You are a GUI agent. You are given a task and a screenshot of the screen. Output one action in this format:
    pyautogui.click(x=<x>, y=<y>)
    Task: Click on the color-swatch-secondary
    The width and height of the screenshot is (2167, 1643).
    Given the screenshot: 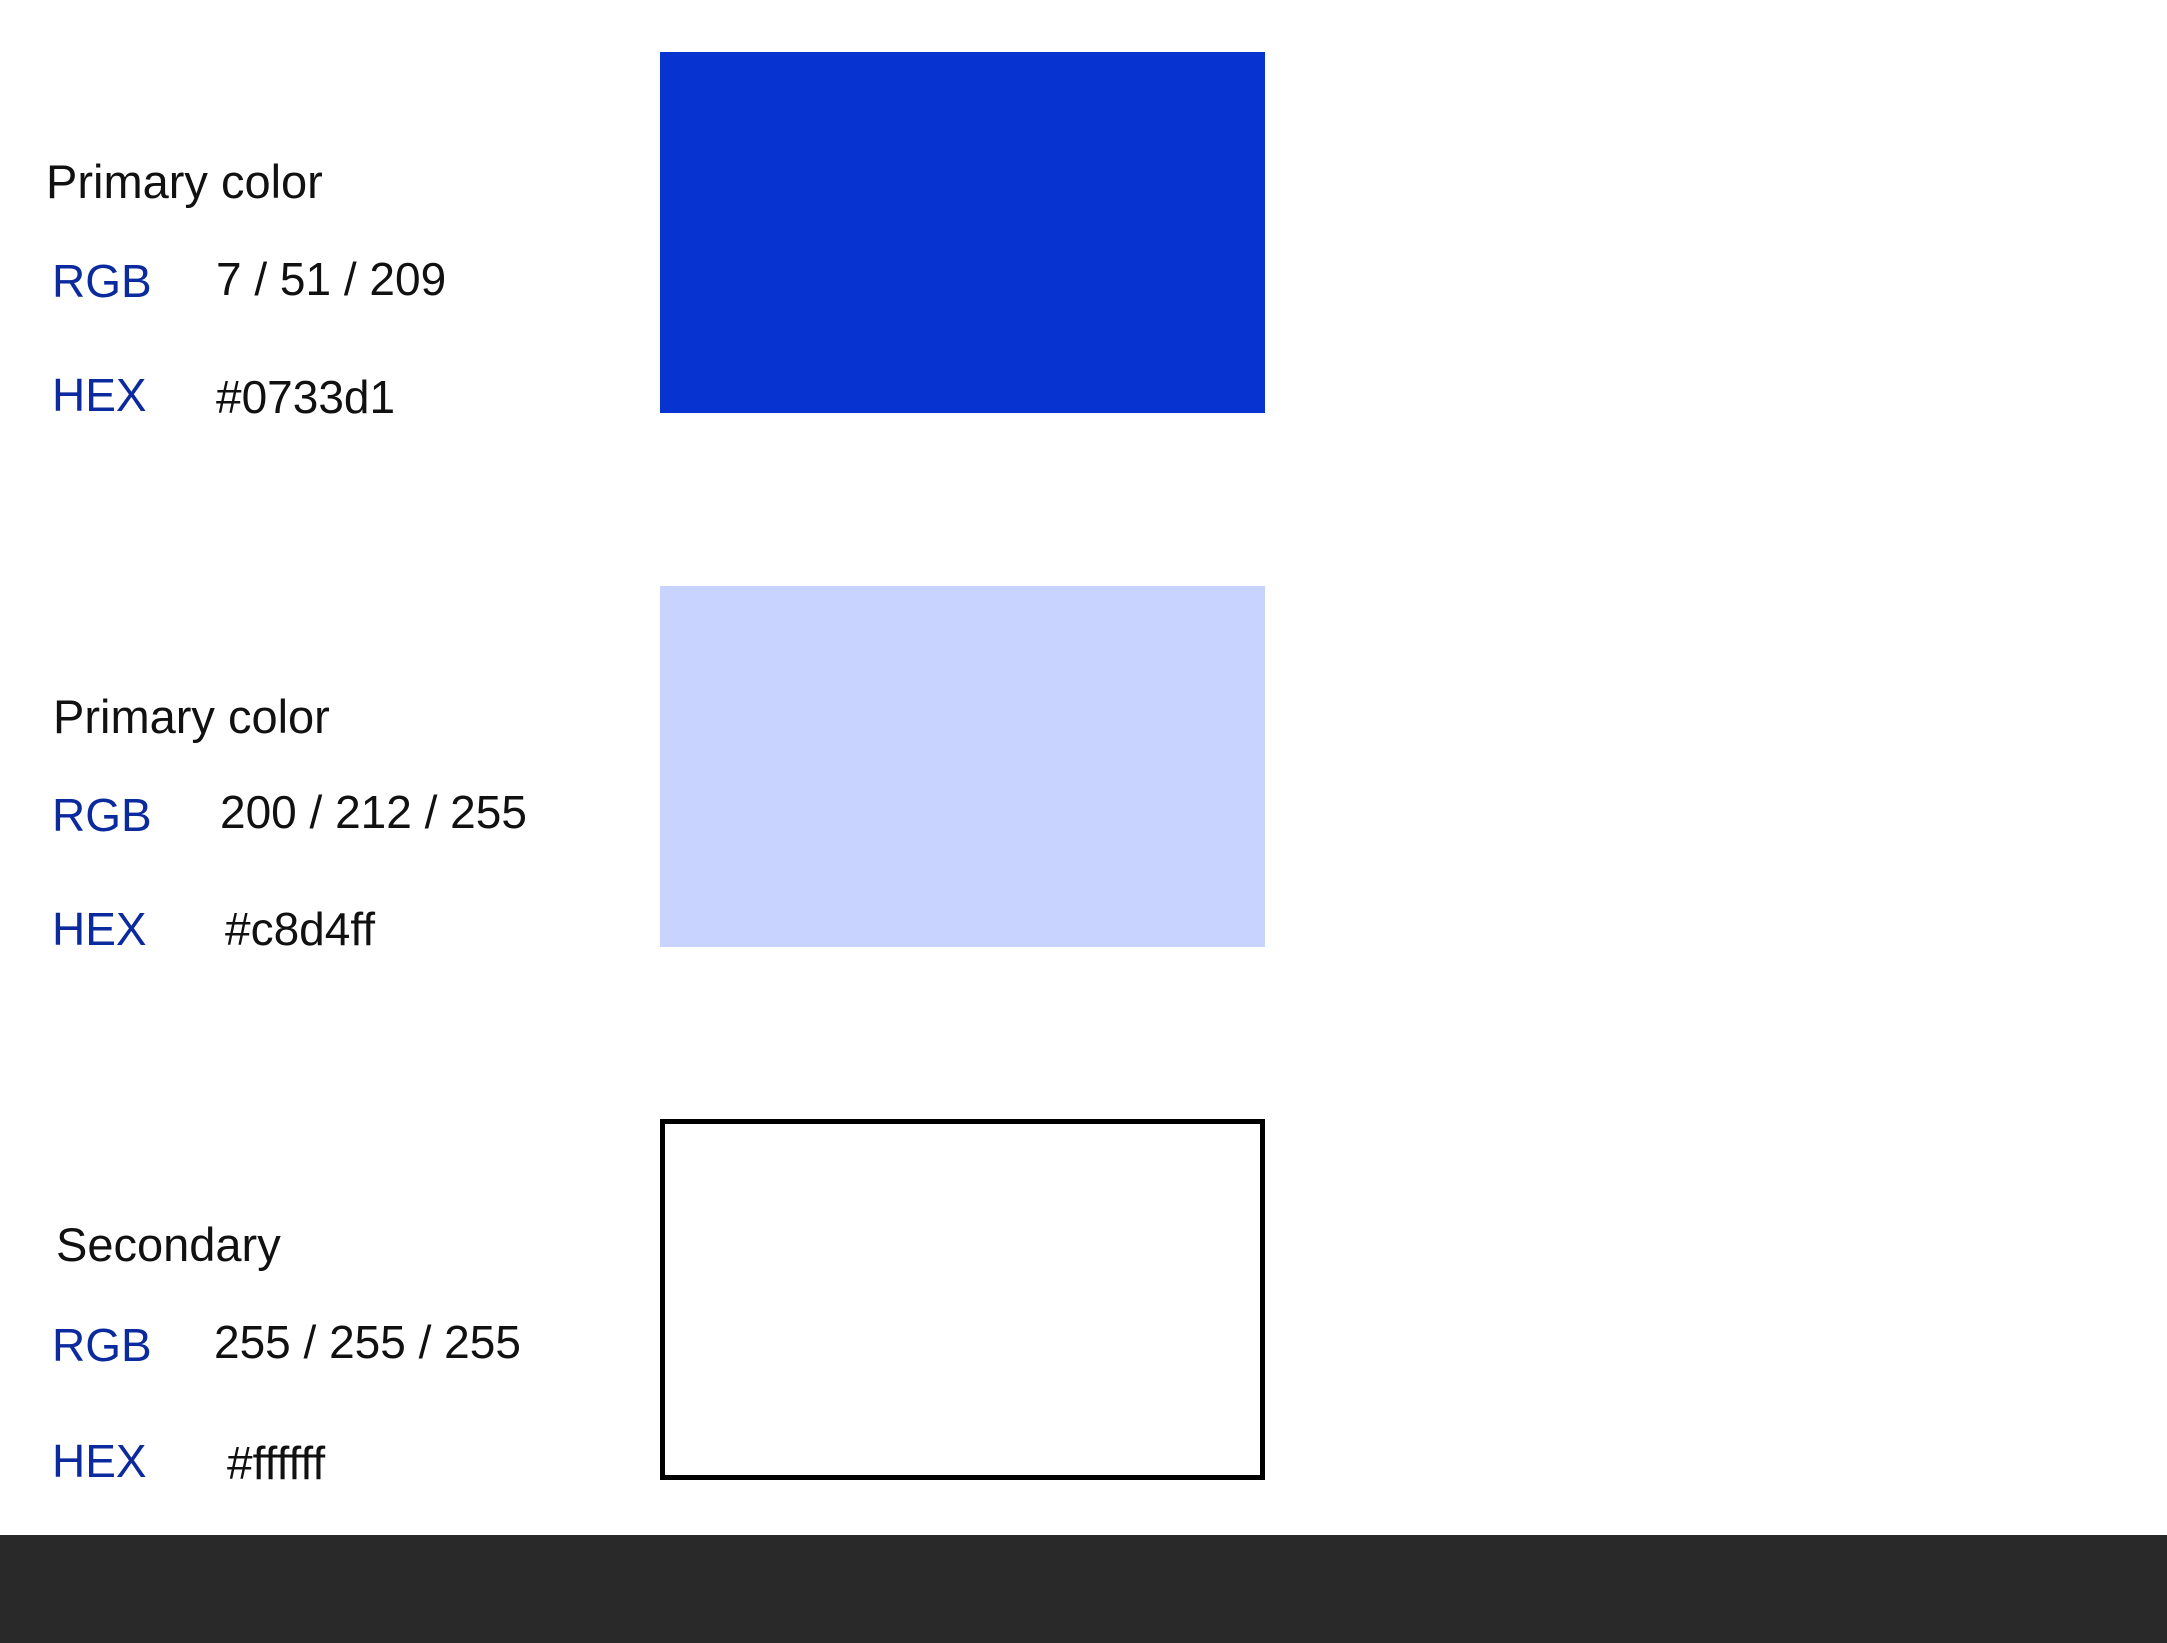 What is the action you would take?
    pyautogui.click(x=962, y=1299)
    